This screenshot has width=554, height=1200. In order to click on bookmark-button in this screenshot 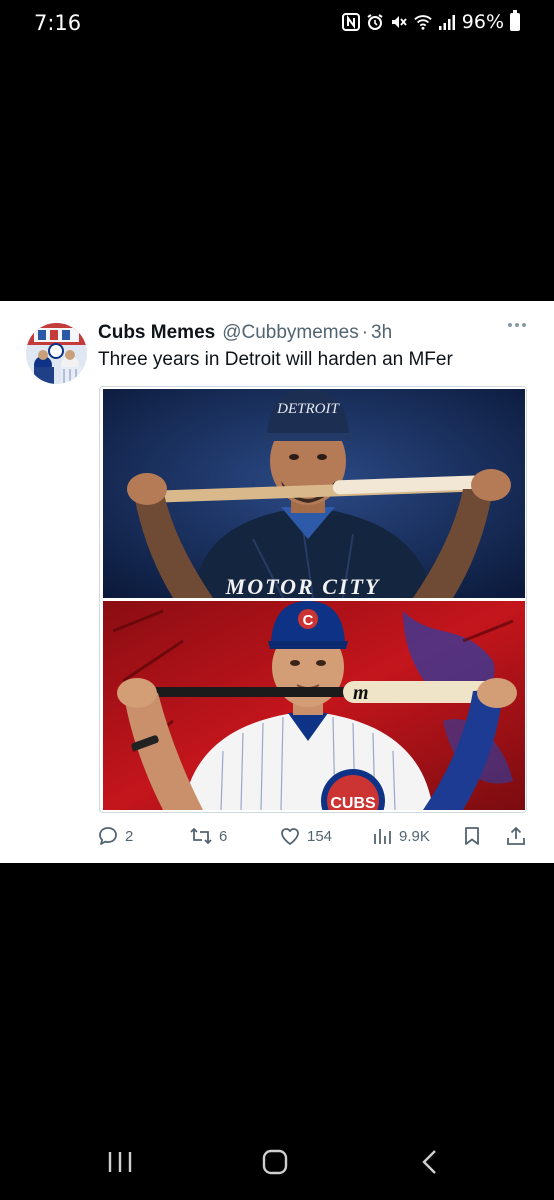, I will do `click(472, 836)`.